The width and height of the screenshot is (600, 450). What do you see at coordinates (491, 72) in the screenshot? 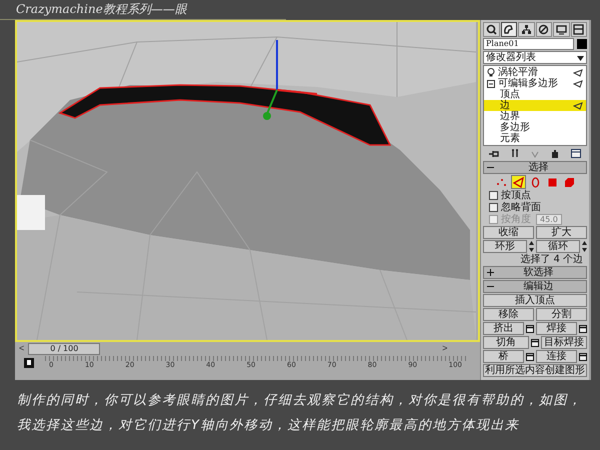
I see `light-bulb-icon` at bounding box center [491, 72].